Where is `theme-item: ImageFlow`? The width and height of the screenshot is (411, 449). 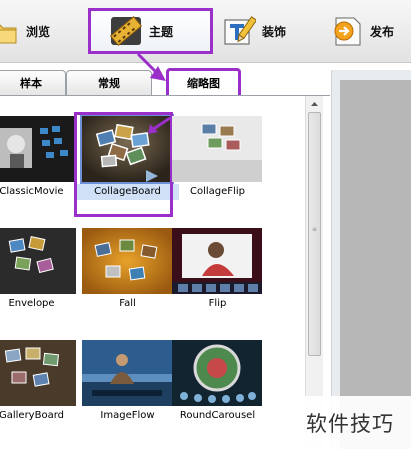 theme-item: ImageFlow is located at coordinates (127, 375).